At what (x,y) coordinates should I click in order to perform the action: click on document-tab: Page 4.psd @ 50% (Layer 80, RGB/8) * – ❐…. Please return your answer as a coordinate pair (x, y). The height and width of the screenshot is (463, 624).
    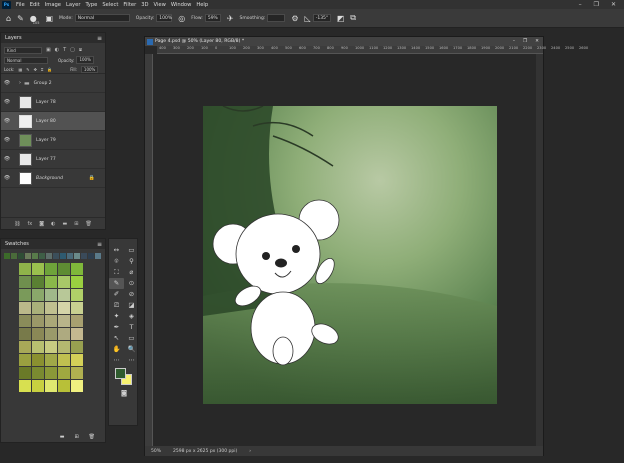
    Looking at the image, I should click on (344, 41).